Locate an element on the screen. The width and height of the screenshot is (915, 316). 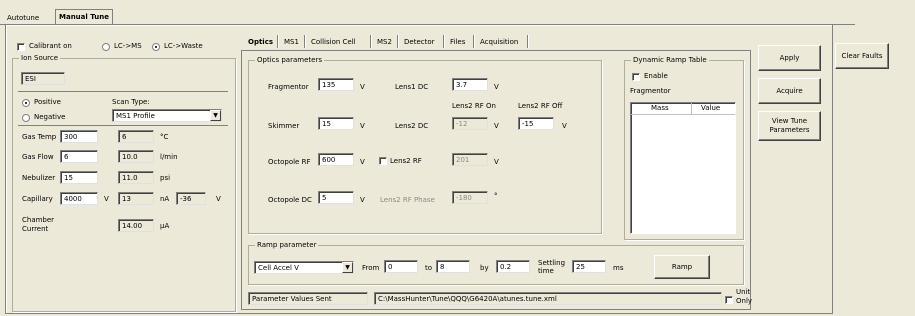
chamber-current-label-1: Chamber is located at coordinates (38, 220).